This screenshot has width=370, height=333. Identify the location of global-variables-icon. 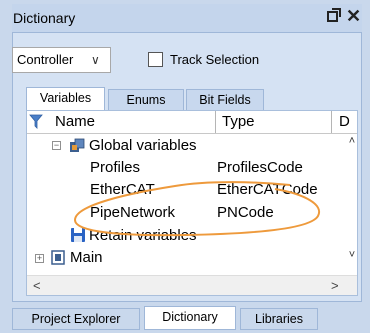
(77, 147).